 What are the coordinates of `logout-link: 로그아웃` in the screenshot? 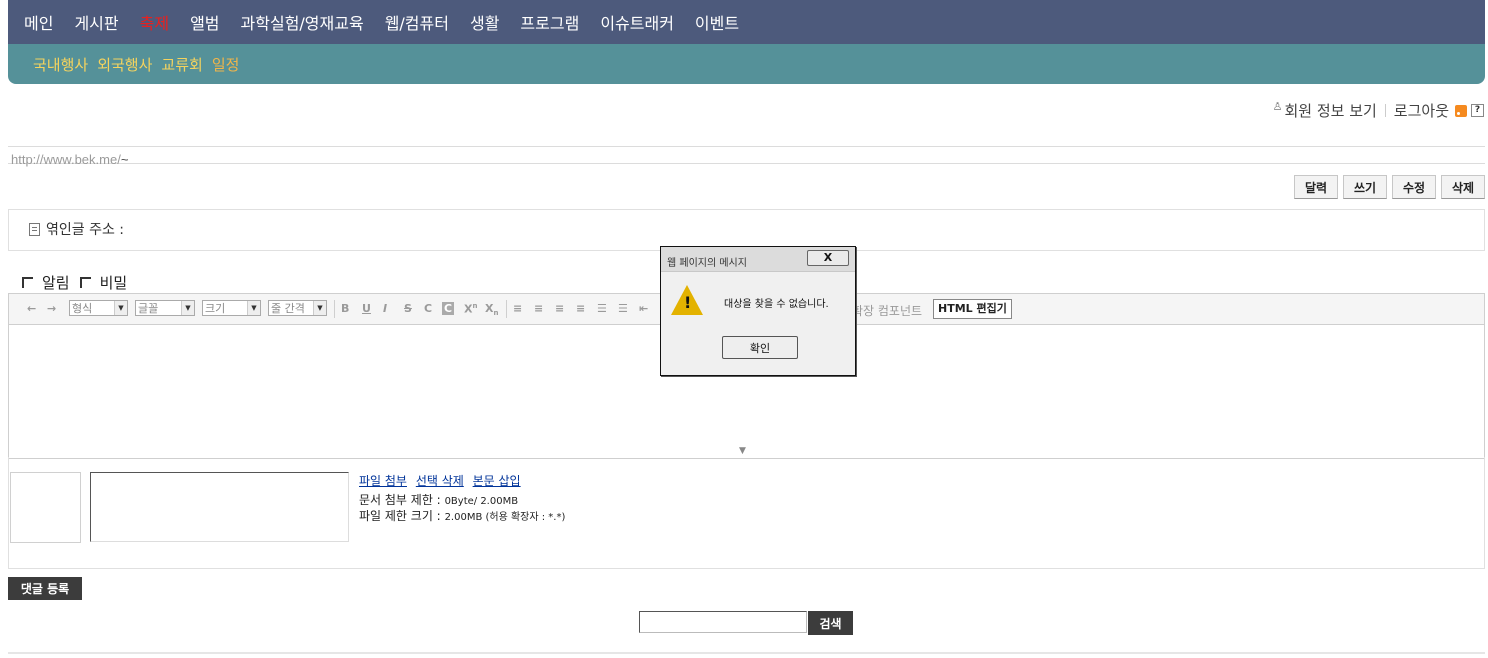 It's located at (1421, 110).